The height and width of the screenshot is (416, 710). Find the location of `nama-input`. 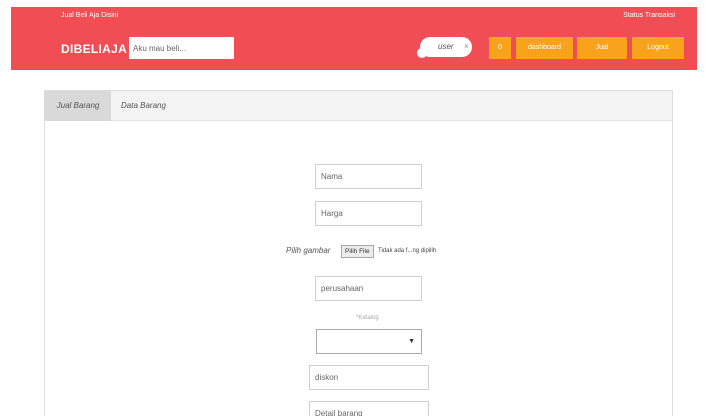

nama-input is located at coordinates (368, 176).